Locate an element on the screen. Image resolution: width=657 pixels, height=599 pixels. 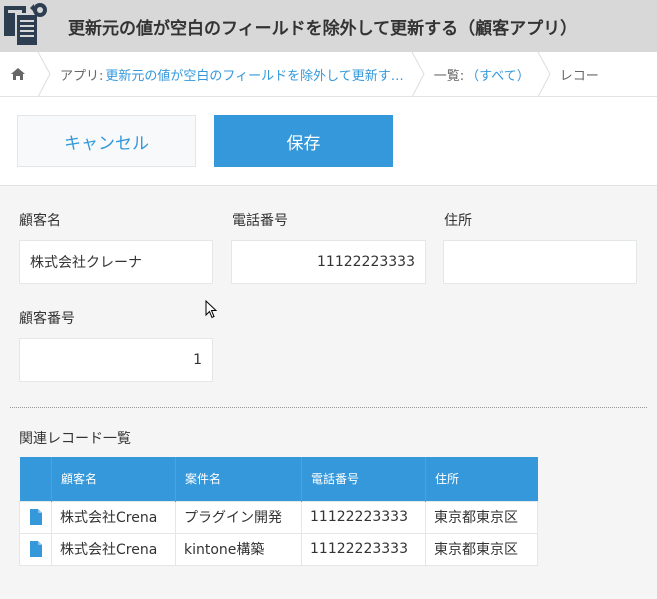
app-document-gear-icon is located at coordinates (26, 26).